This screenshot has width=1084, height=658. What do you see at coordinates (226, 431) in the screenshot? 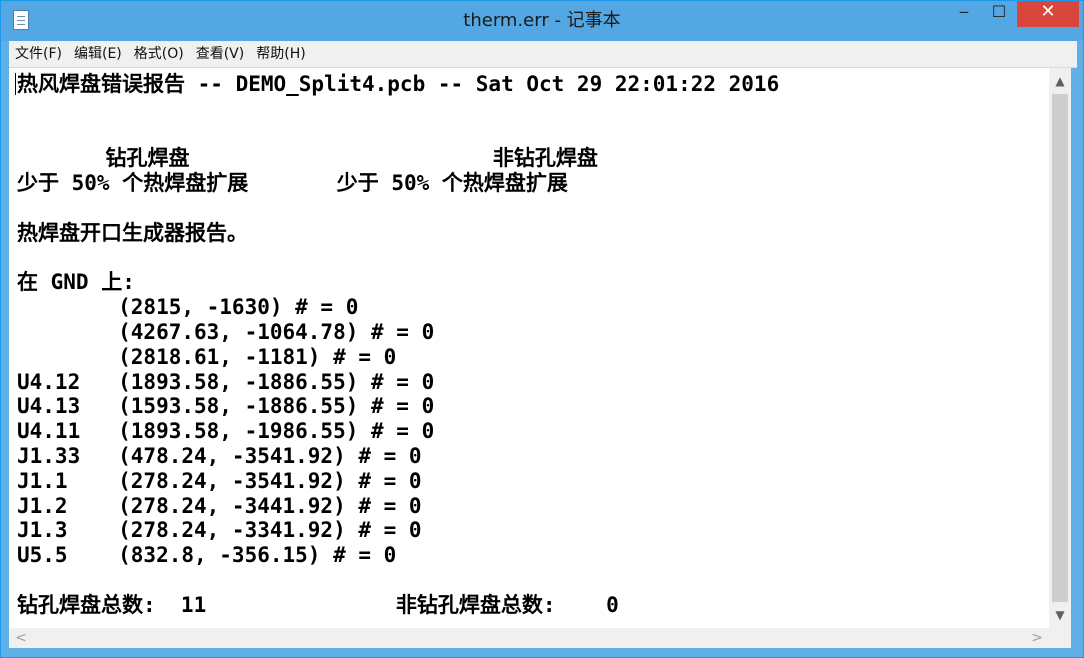
I see `document-line: U4.11 (1893.58, -1986.55) # = 0` at bounding box center [226, 431].